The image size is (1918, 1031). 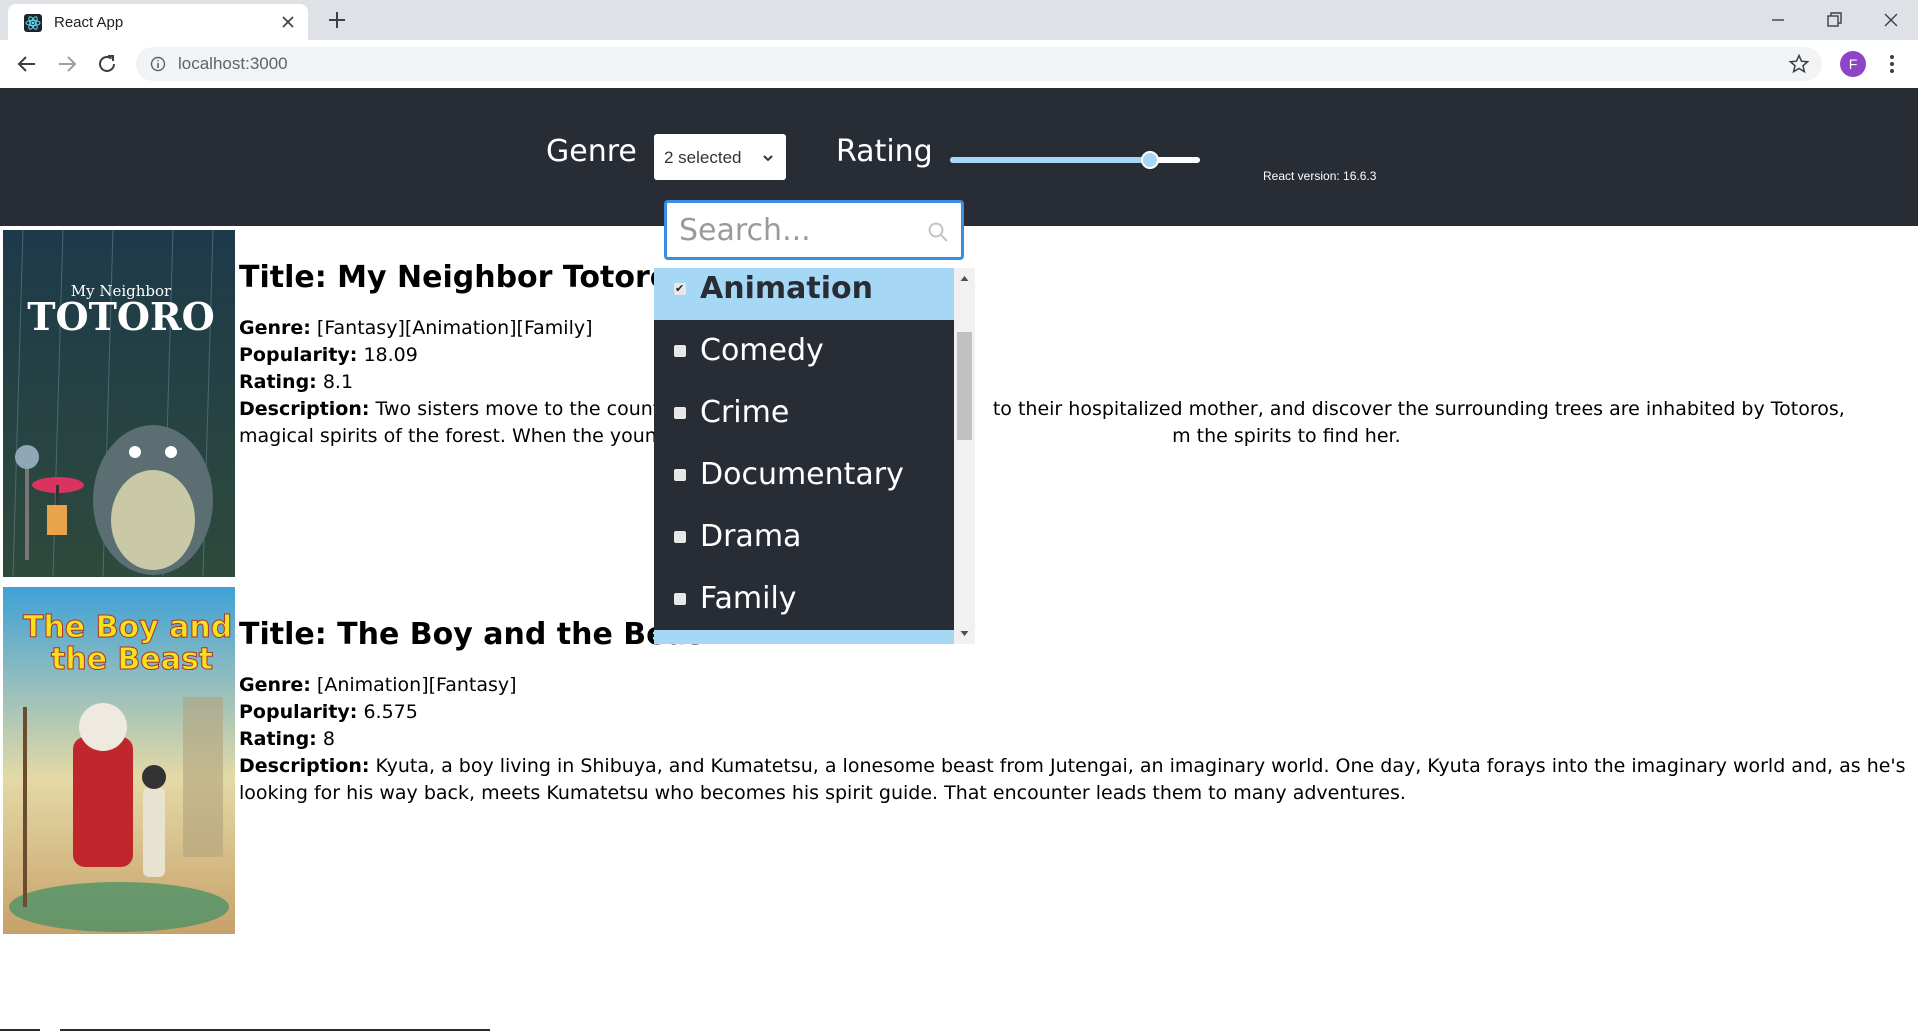 I want to click on dropdown-option: Drama, so click(x=804, y=537).